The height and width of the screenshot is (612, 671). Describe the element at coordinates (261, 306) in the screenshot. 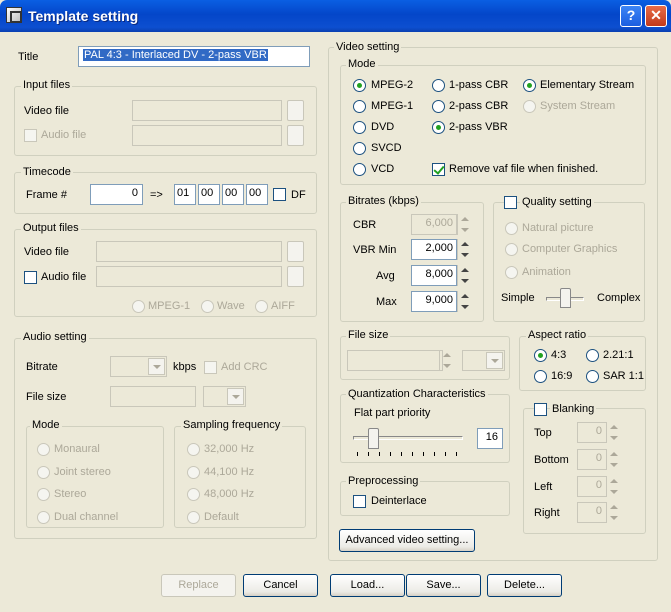

I see `format-aiff-radio` at that location.